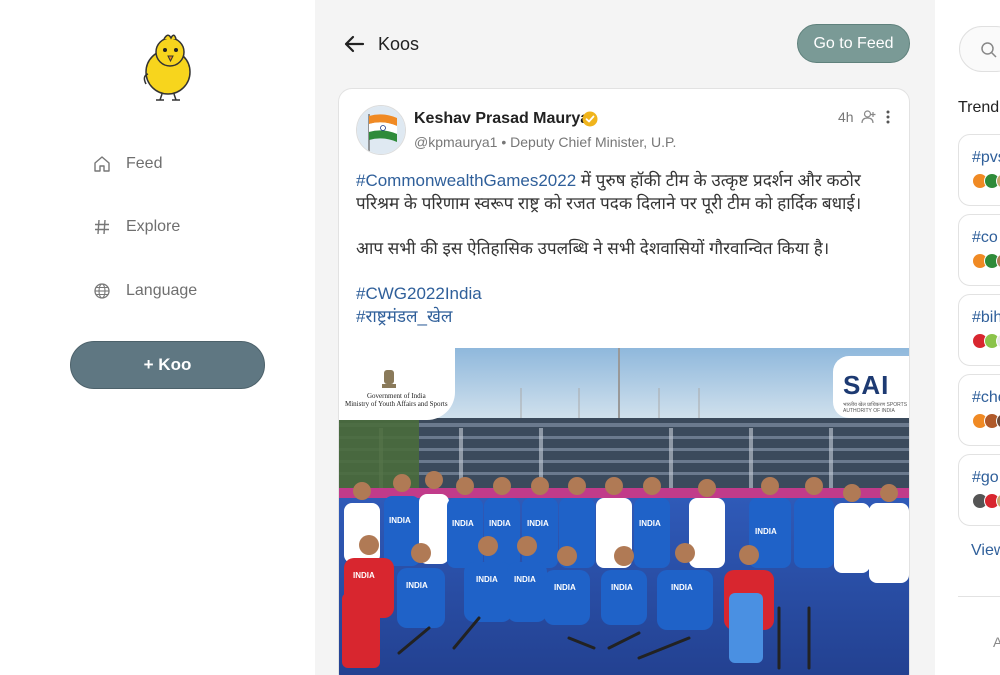 Image resolution: width=1000 pixels, height=675 pixels. Describe the element at coordinates (979, 410) in the screenshot. I see `trend-card: #che` at that location.